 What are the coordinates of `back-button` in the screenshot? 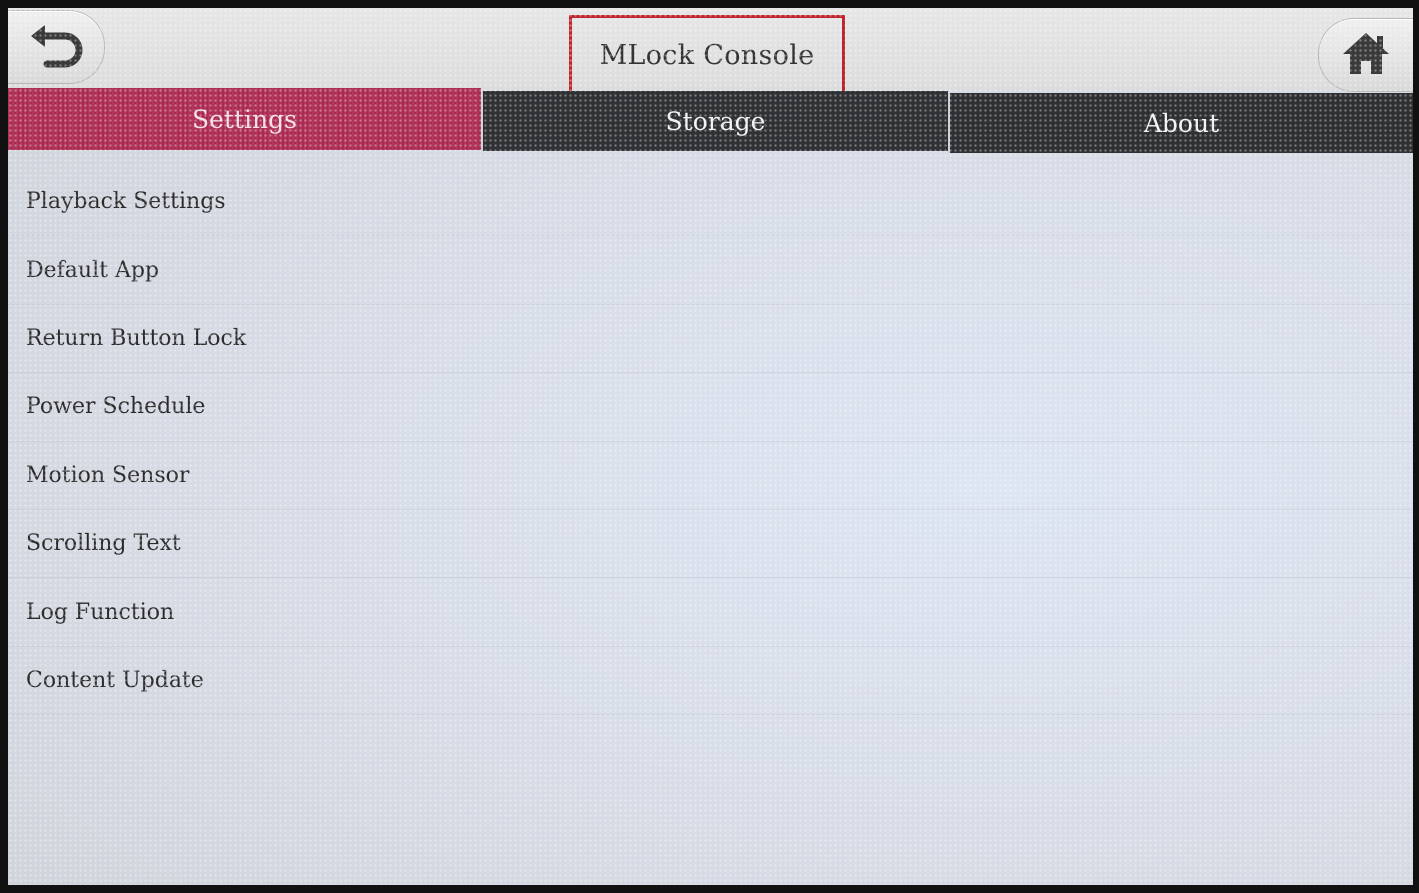 It's located at (56, 47).